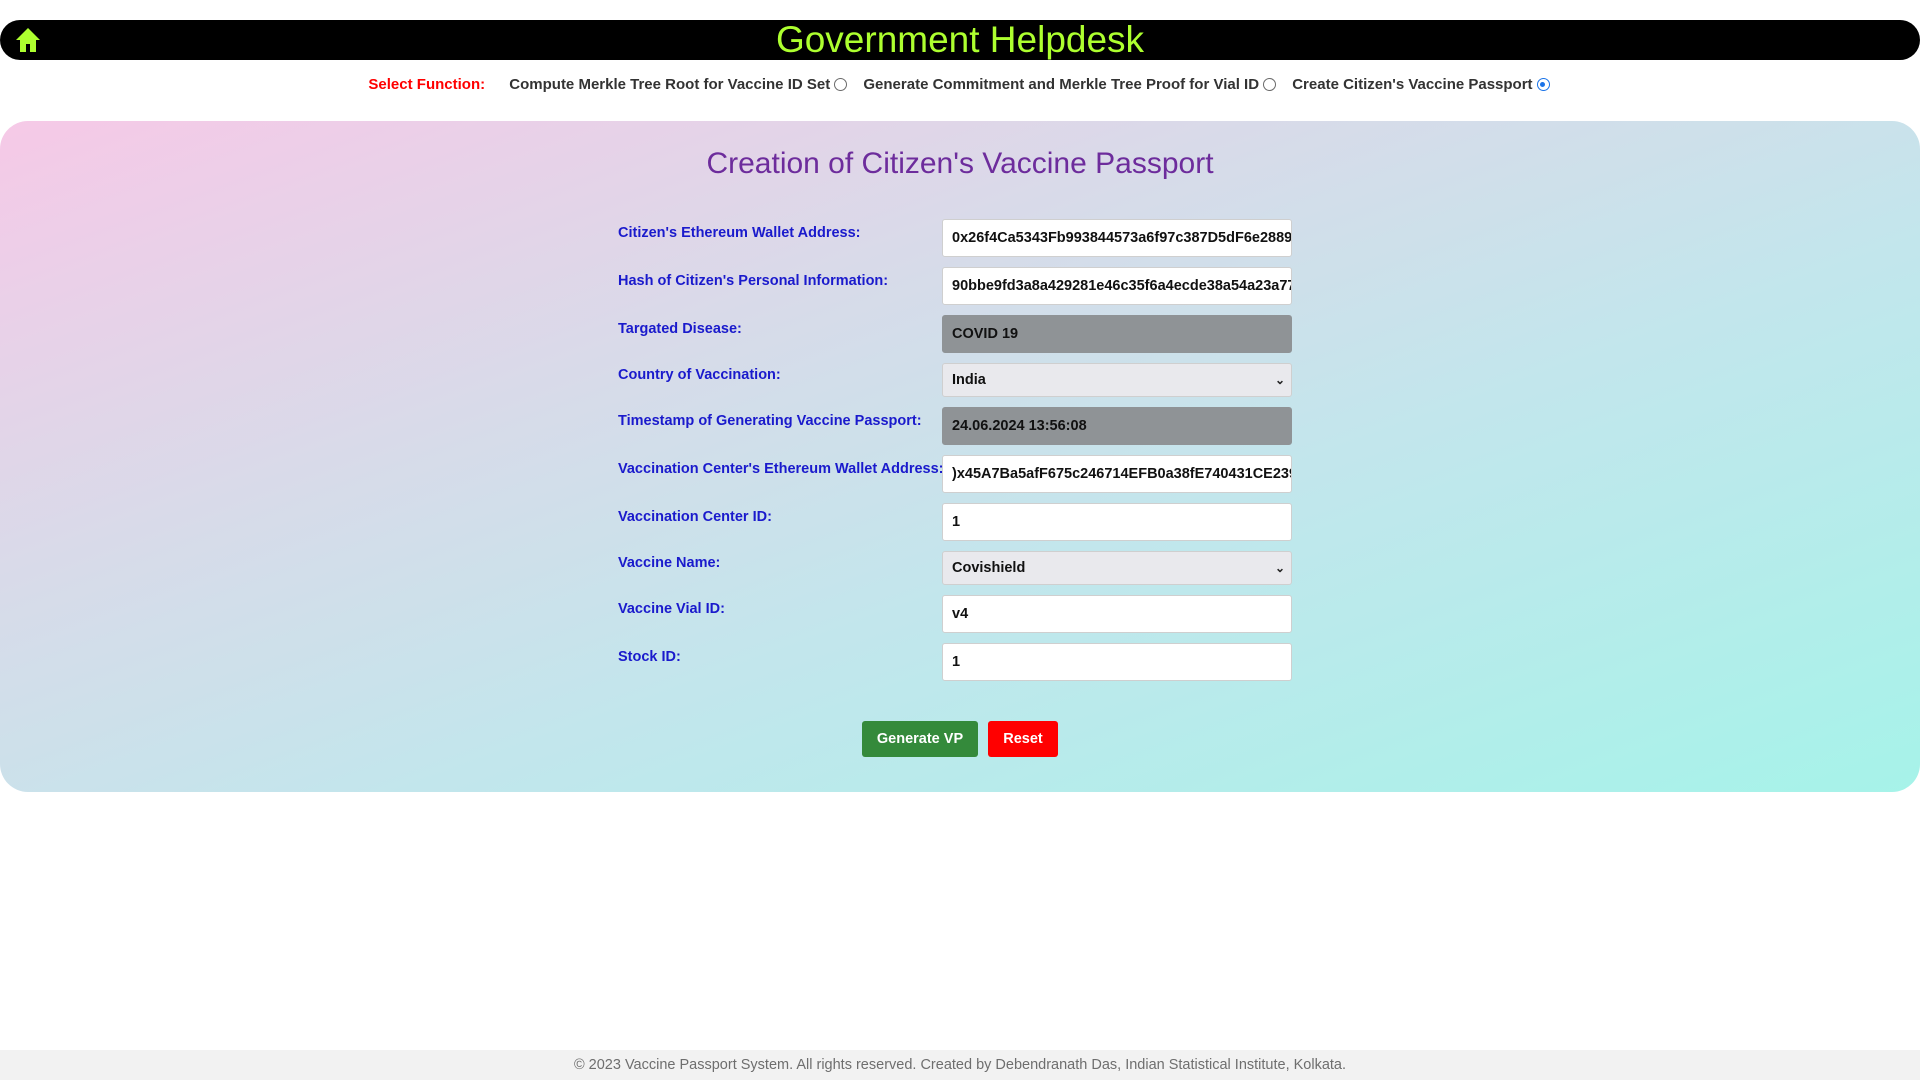 The height and width of the screenshot is (1080, 1920). I want to click on center-id-input: 1, so click(1117, 522).